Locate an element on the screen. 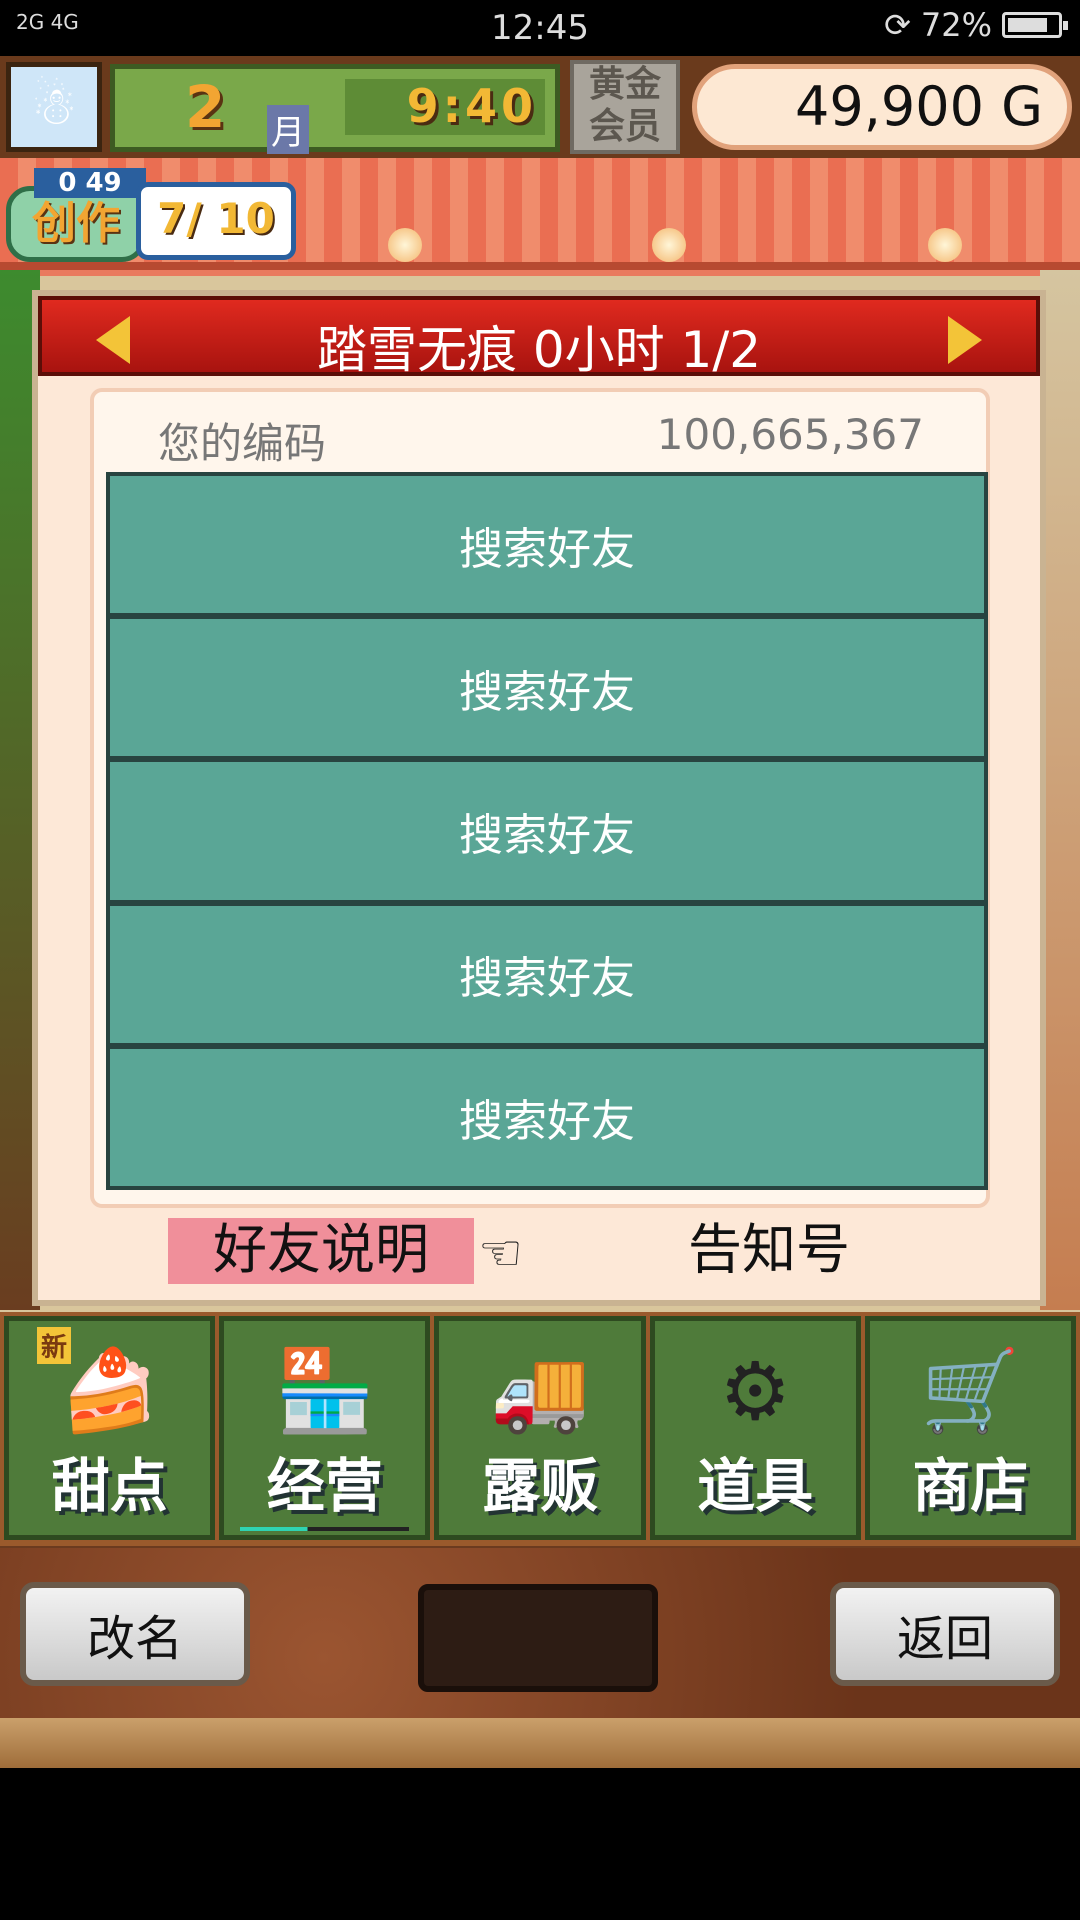  money-display: 49,900 G is located at coordinates (882, 107).